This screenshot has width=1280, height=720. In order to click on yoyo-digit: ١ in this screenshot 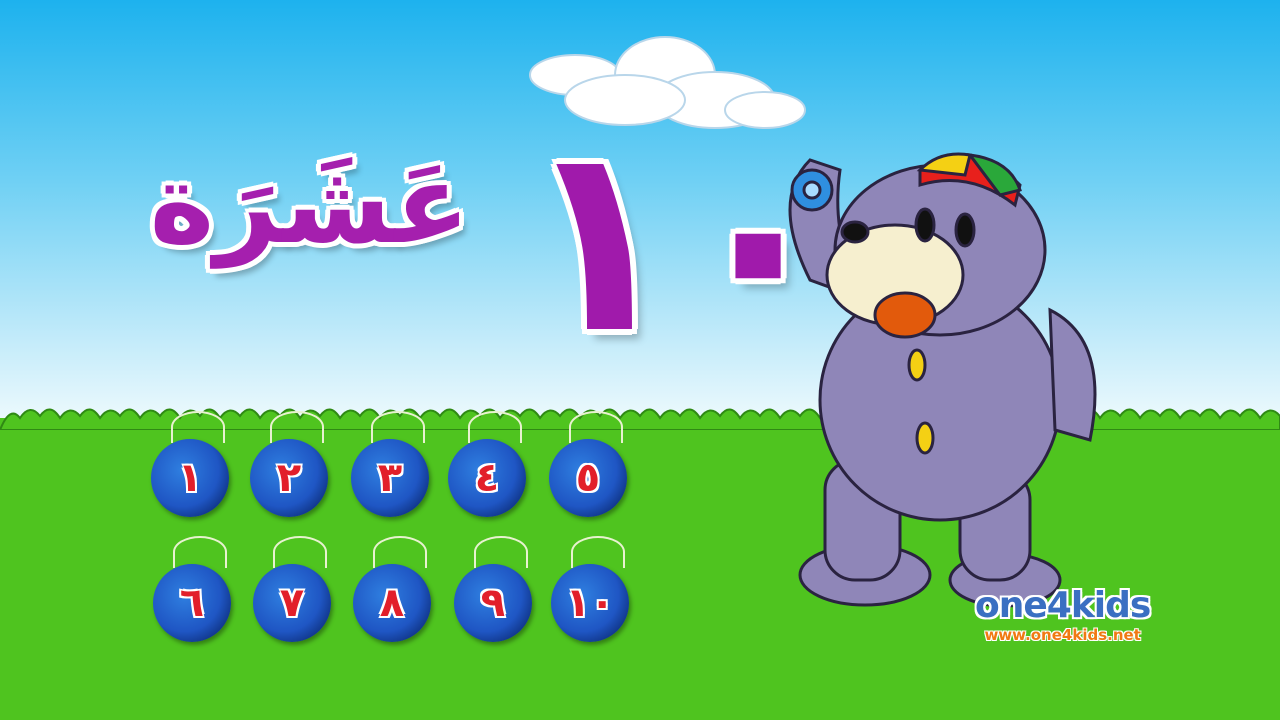, I will do `click(190, 478)`.